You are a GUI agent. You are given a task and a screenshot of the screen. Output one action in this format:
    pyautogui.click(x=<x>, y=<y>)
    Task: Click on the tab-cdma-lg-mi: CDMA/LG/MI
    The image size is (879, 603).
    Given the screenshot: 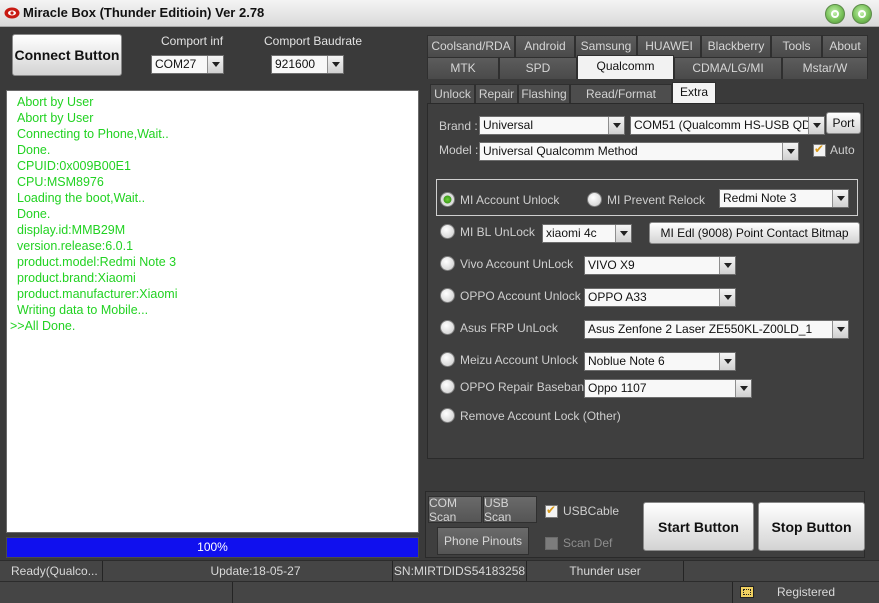 What is the action you would take?
    pyautogui.click(x=728, y=68)
    